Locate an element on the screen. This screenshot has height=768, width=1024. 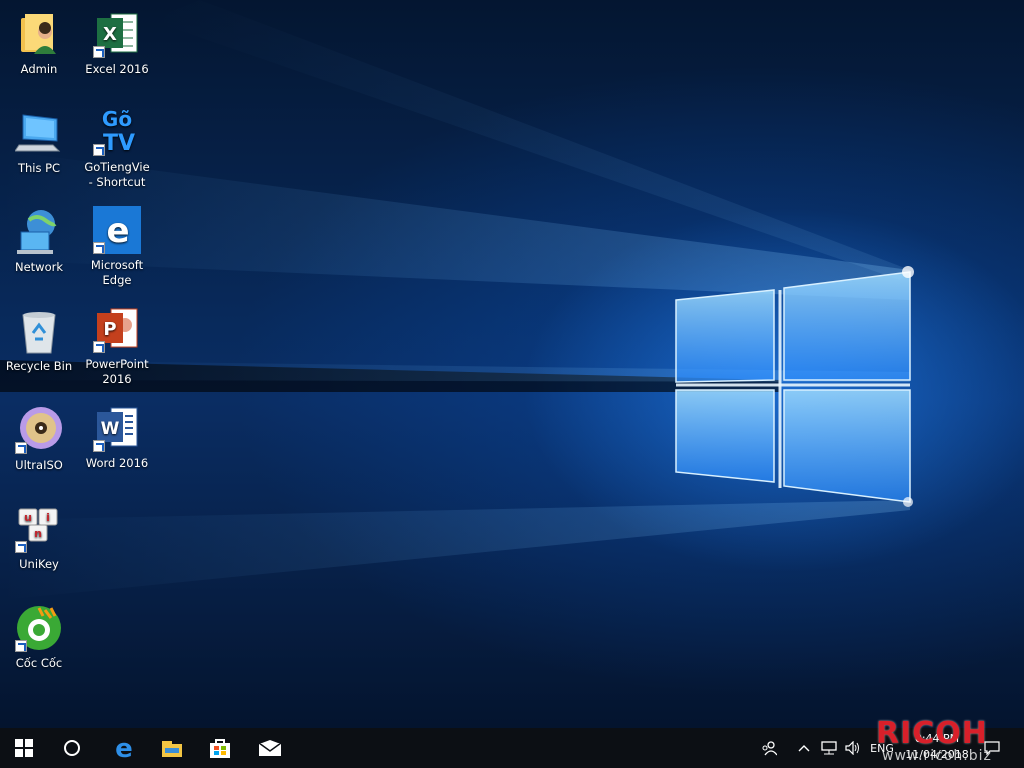
mail-button is located at coordinates (270, 748).